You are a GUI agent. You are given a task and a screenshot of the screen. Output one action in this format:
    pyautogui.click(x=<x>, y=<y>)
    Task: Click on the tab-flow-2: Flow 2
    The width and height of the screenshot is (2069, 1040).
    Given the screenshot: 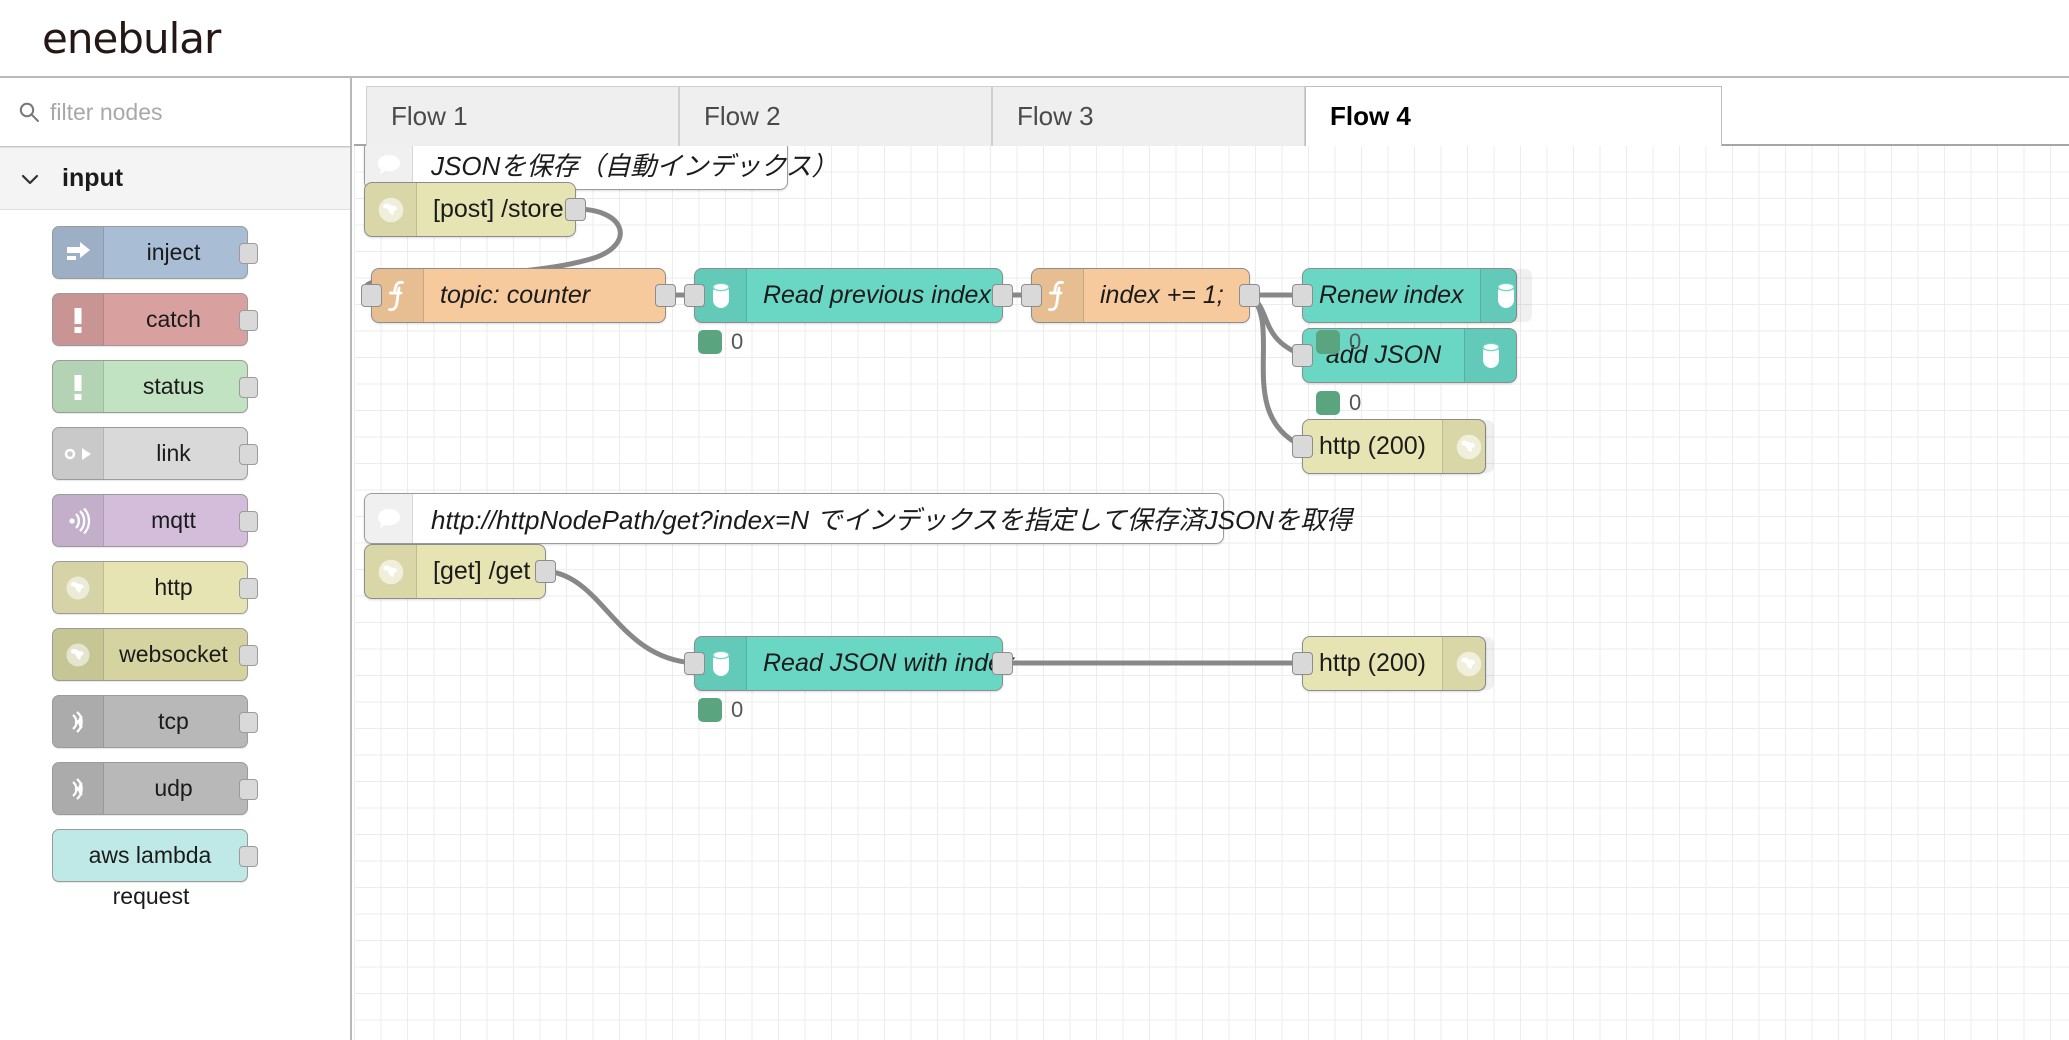 What is the action you would take?
    pyautogui.click(x=835, y=116)
    